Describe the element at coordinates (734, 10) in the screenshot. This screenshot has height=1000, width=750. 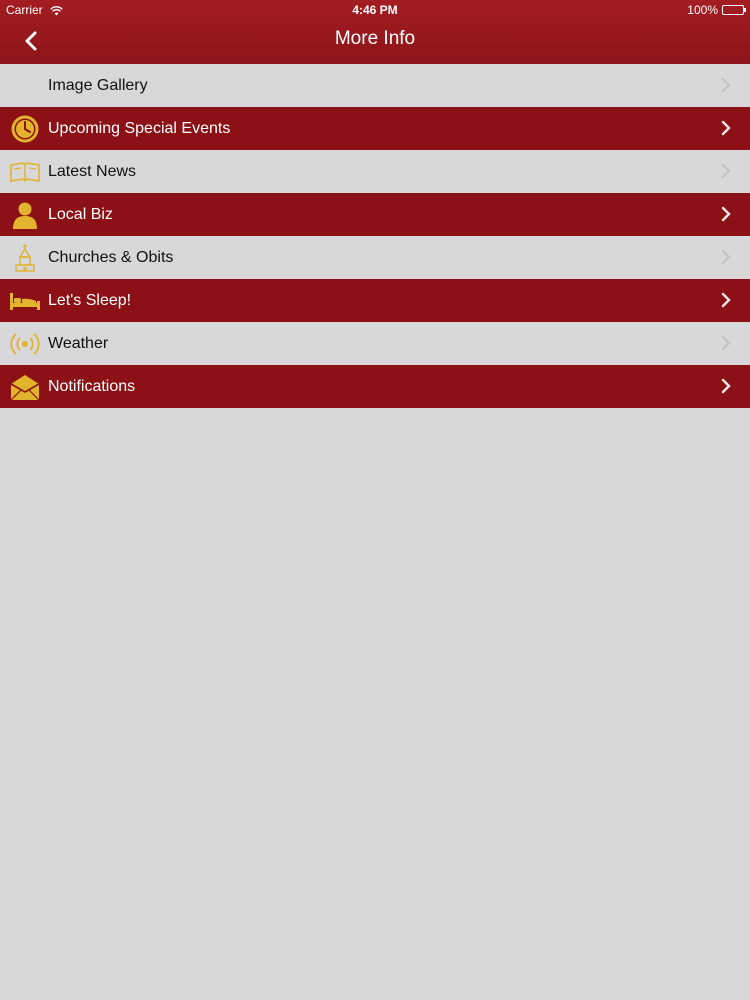
I see `battery-icon` at that location.